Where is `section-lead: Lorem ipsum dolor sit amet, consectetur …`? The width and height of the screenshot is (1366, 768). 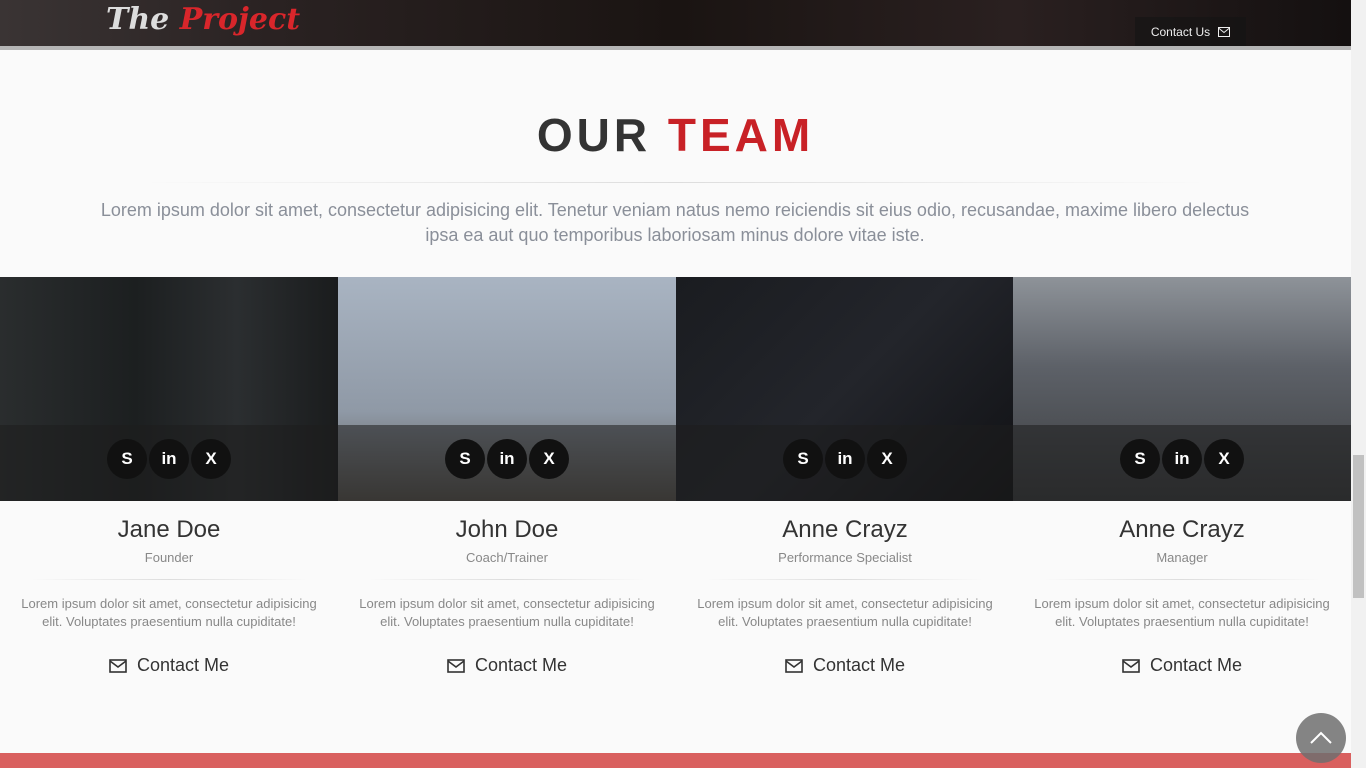 section-lead: Lorem ipsum dolor sit amet, consectetur … is located at coordinates (675, 222).